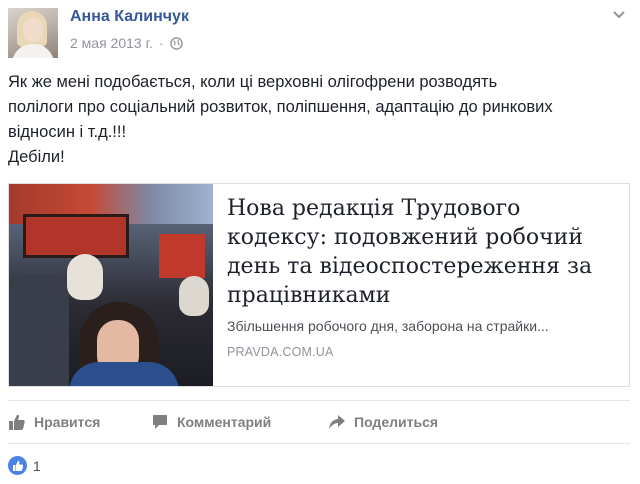  What do you see at coordinates (280, 352) in the screenshot?
I see `link-preview-domain: PRAVDA.COM.UA` at bounding box center [280, 352].